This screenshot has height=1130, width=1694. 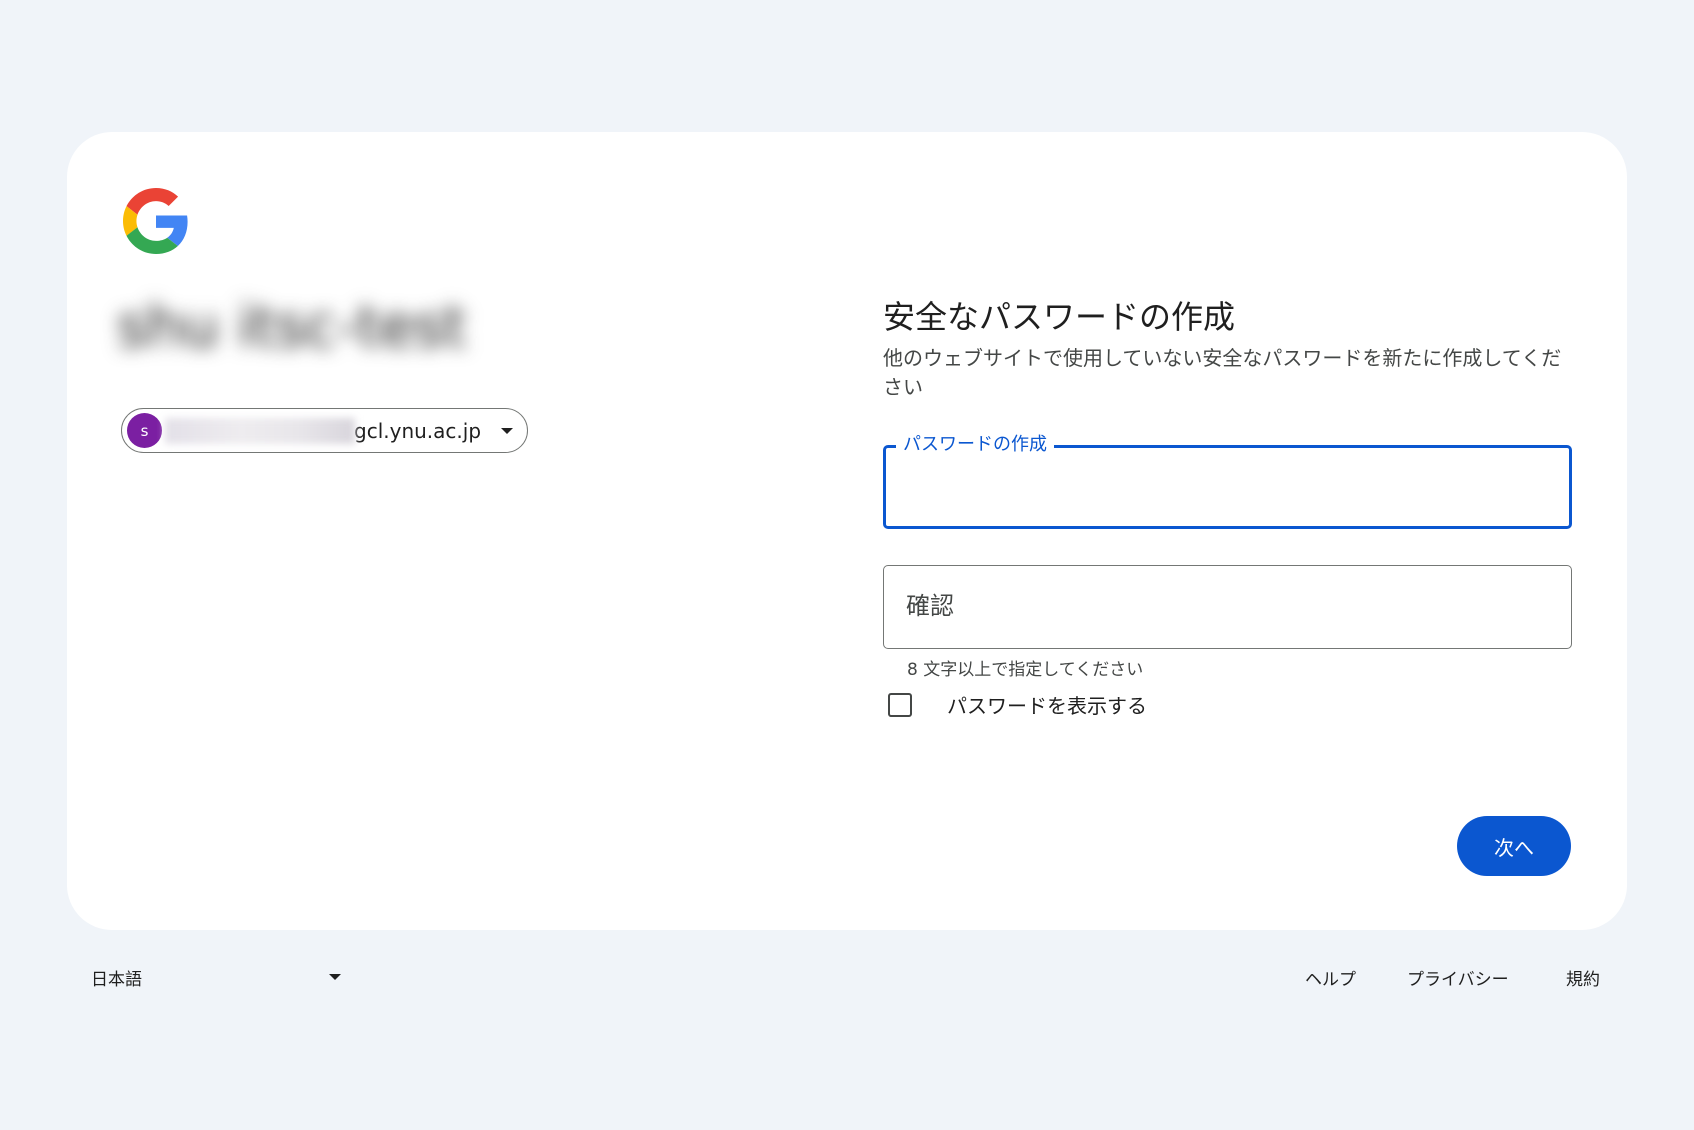 I want to click on account-chooser-button: s gcl.ynu.ac.jp, so click(x=324, y=430).